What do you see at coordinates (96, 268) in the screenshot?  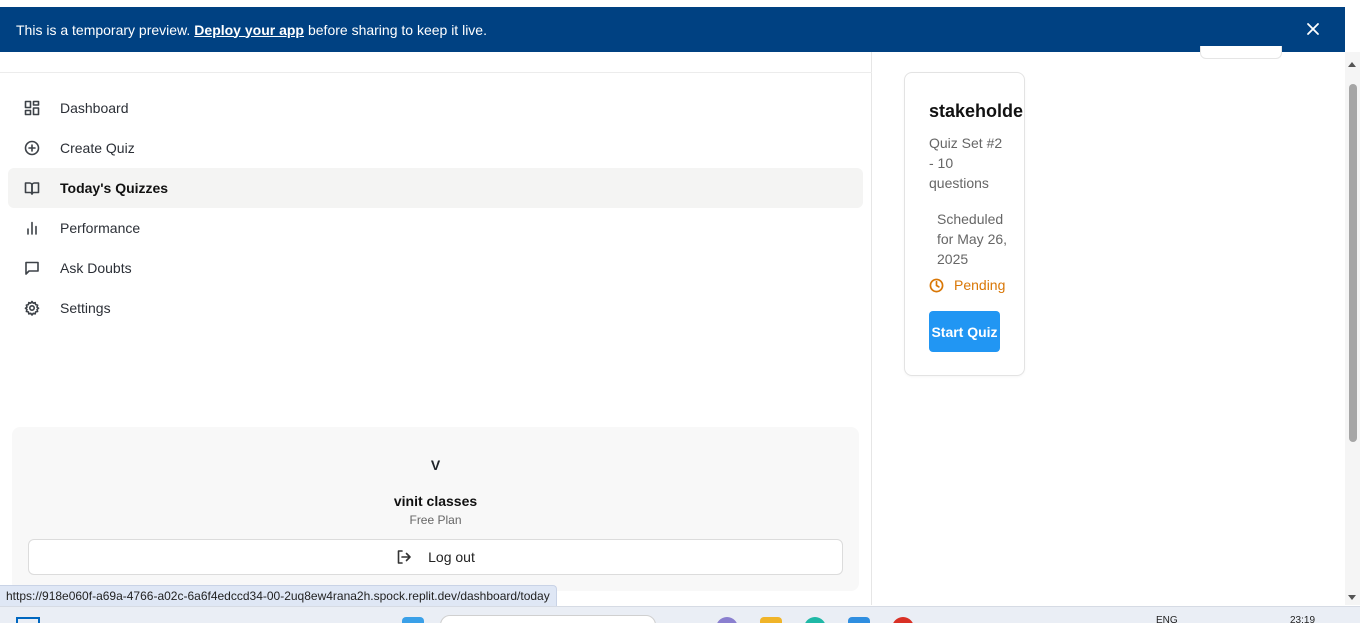 I see `sidebar-item-label: Ask Doubts` at bounding box center [96, 268].